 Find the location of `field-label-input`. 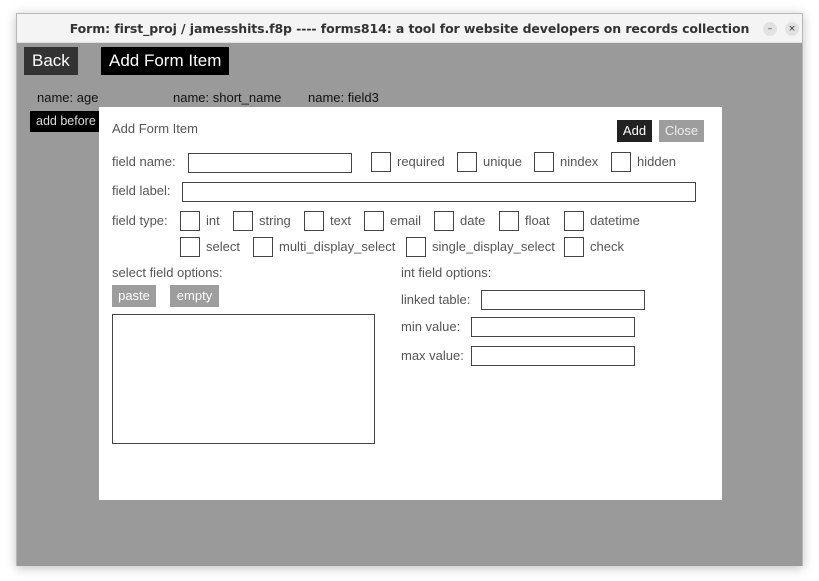

field-label-input is located at coordinates (439, 192).